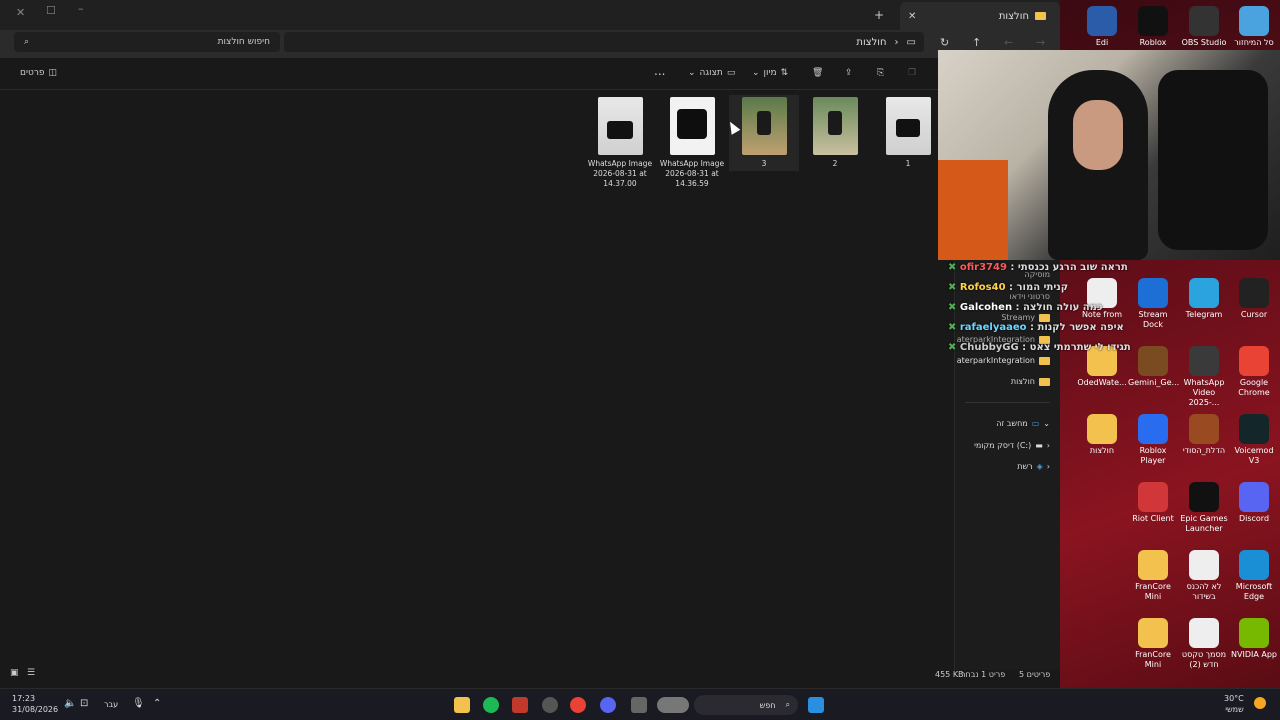 Image resolution: width=1280 pixels, height=720 pixels. What do you see at coordinates (993, 327) in the screenshot?
I see `chat-user: rafaelyaaeo` at bounding box center [993, 327].